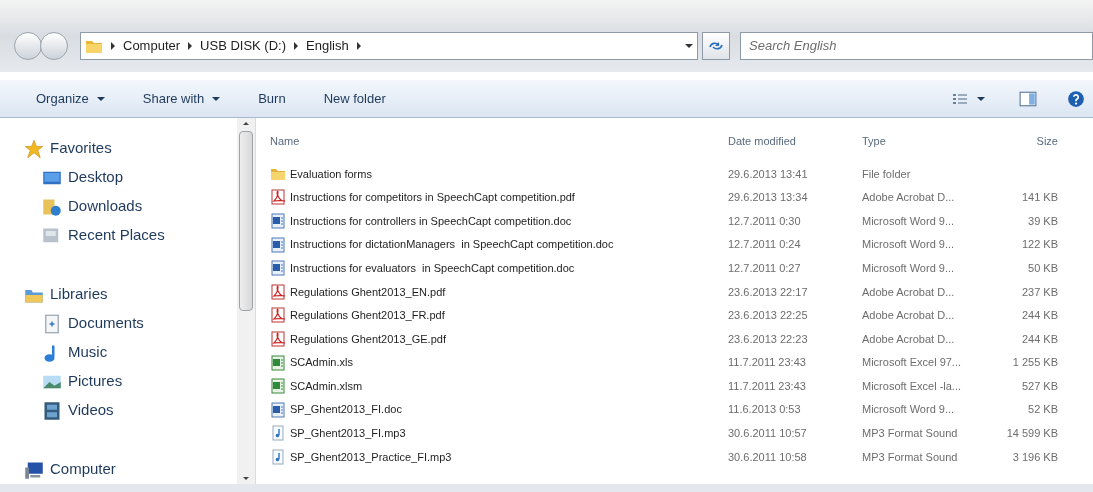  What do you see at coordinates (768, 292) in the screenshot?
I see `date-cell-text: 23.6.2013 22:17` at bounding box center [768, 292].